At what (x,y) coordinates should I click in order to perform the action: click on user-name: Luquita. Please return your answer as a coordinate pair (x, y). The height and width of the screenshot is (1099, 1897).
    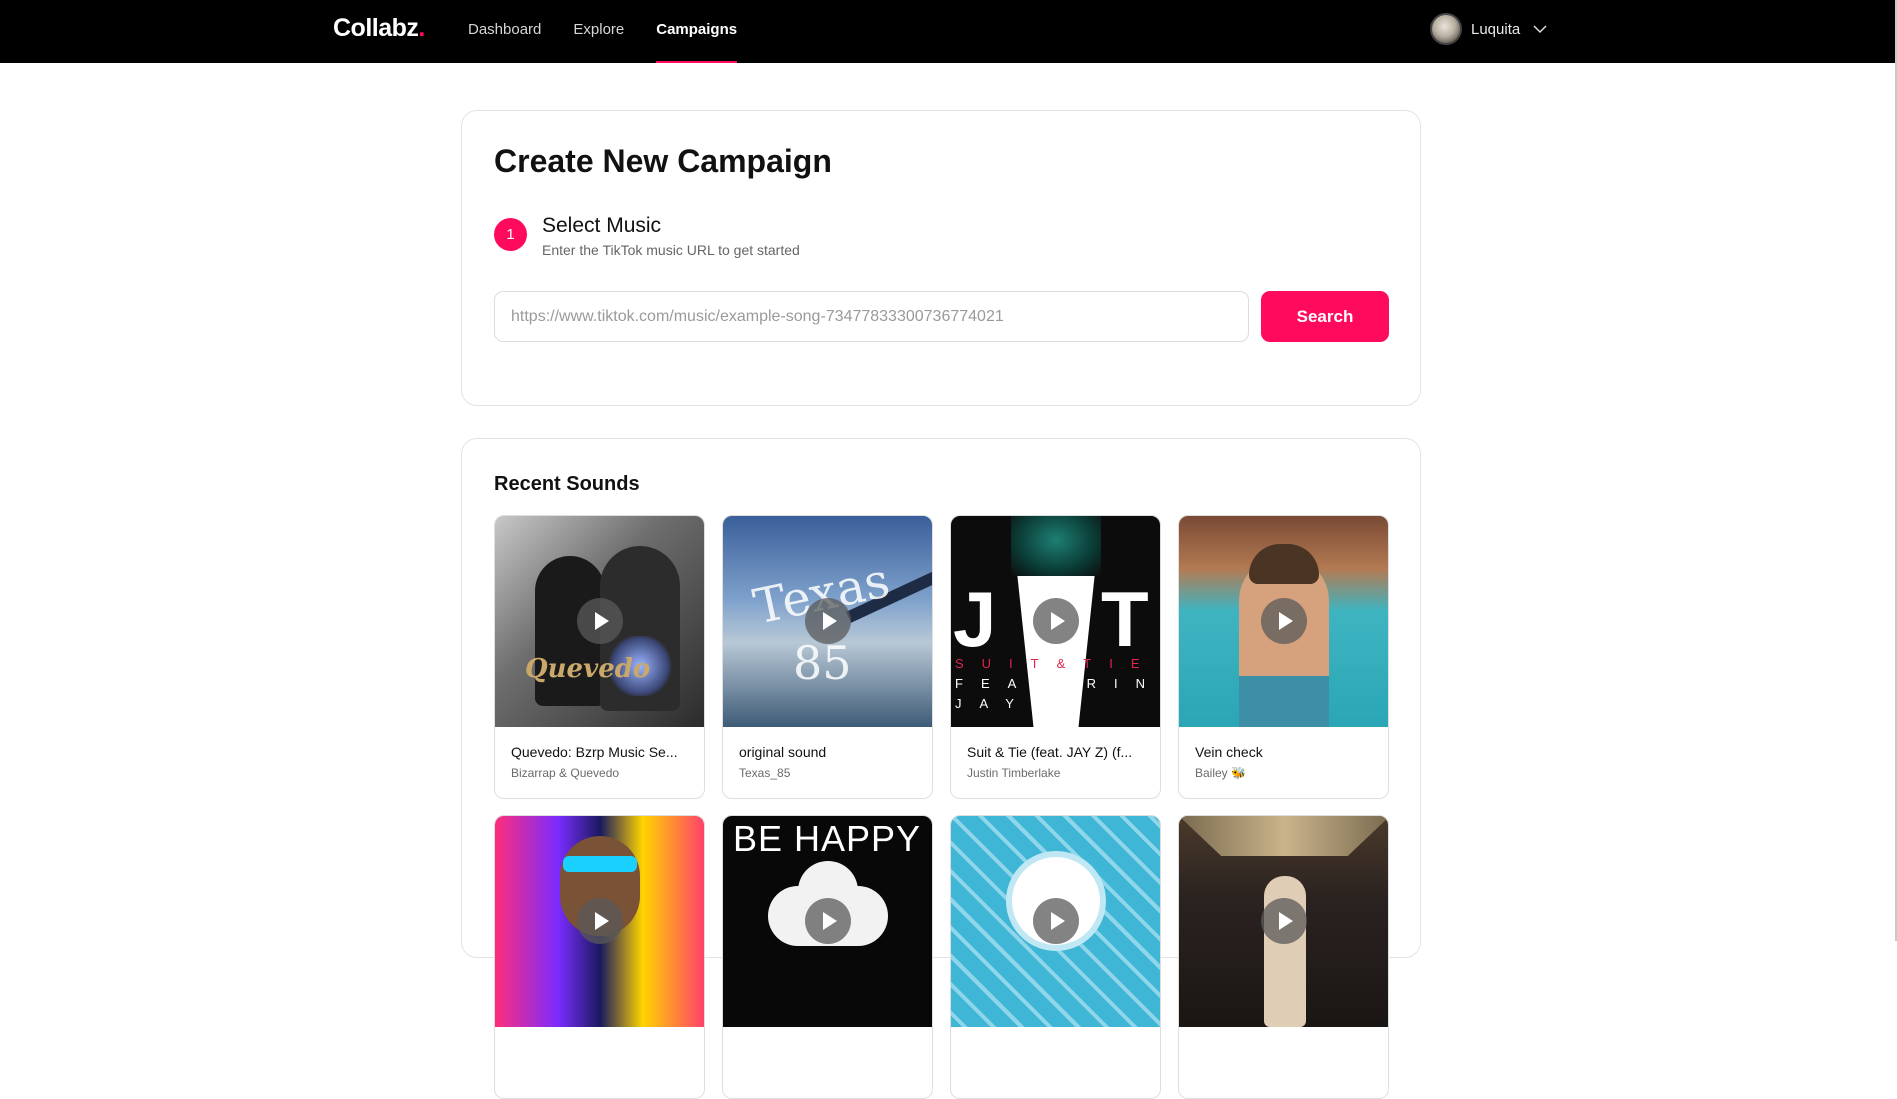
    Looking at the image, I should click on (1496, 29).